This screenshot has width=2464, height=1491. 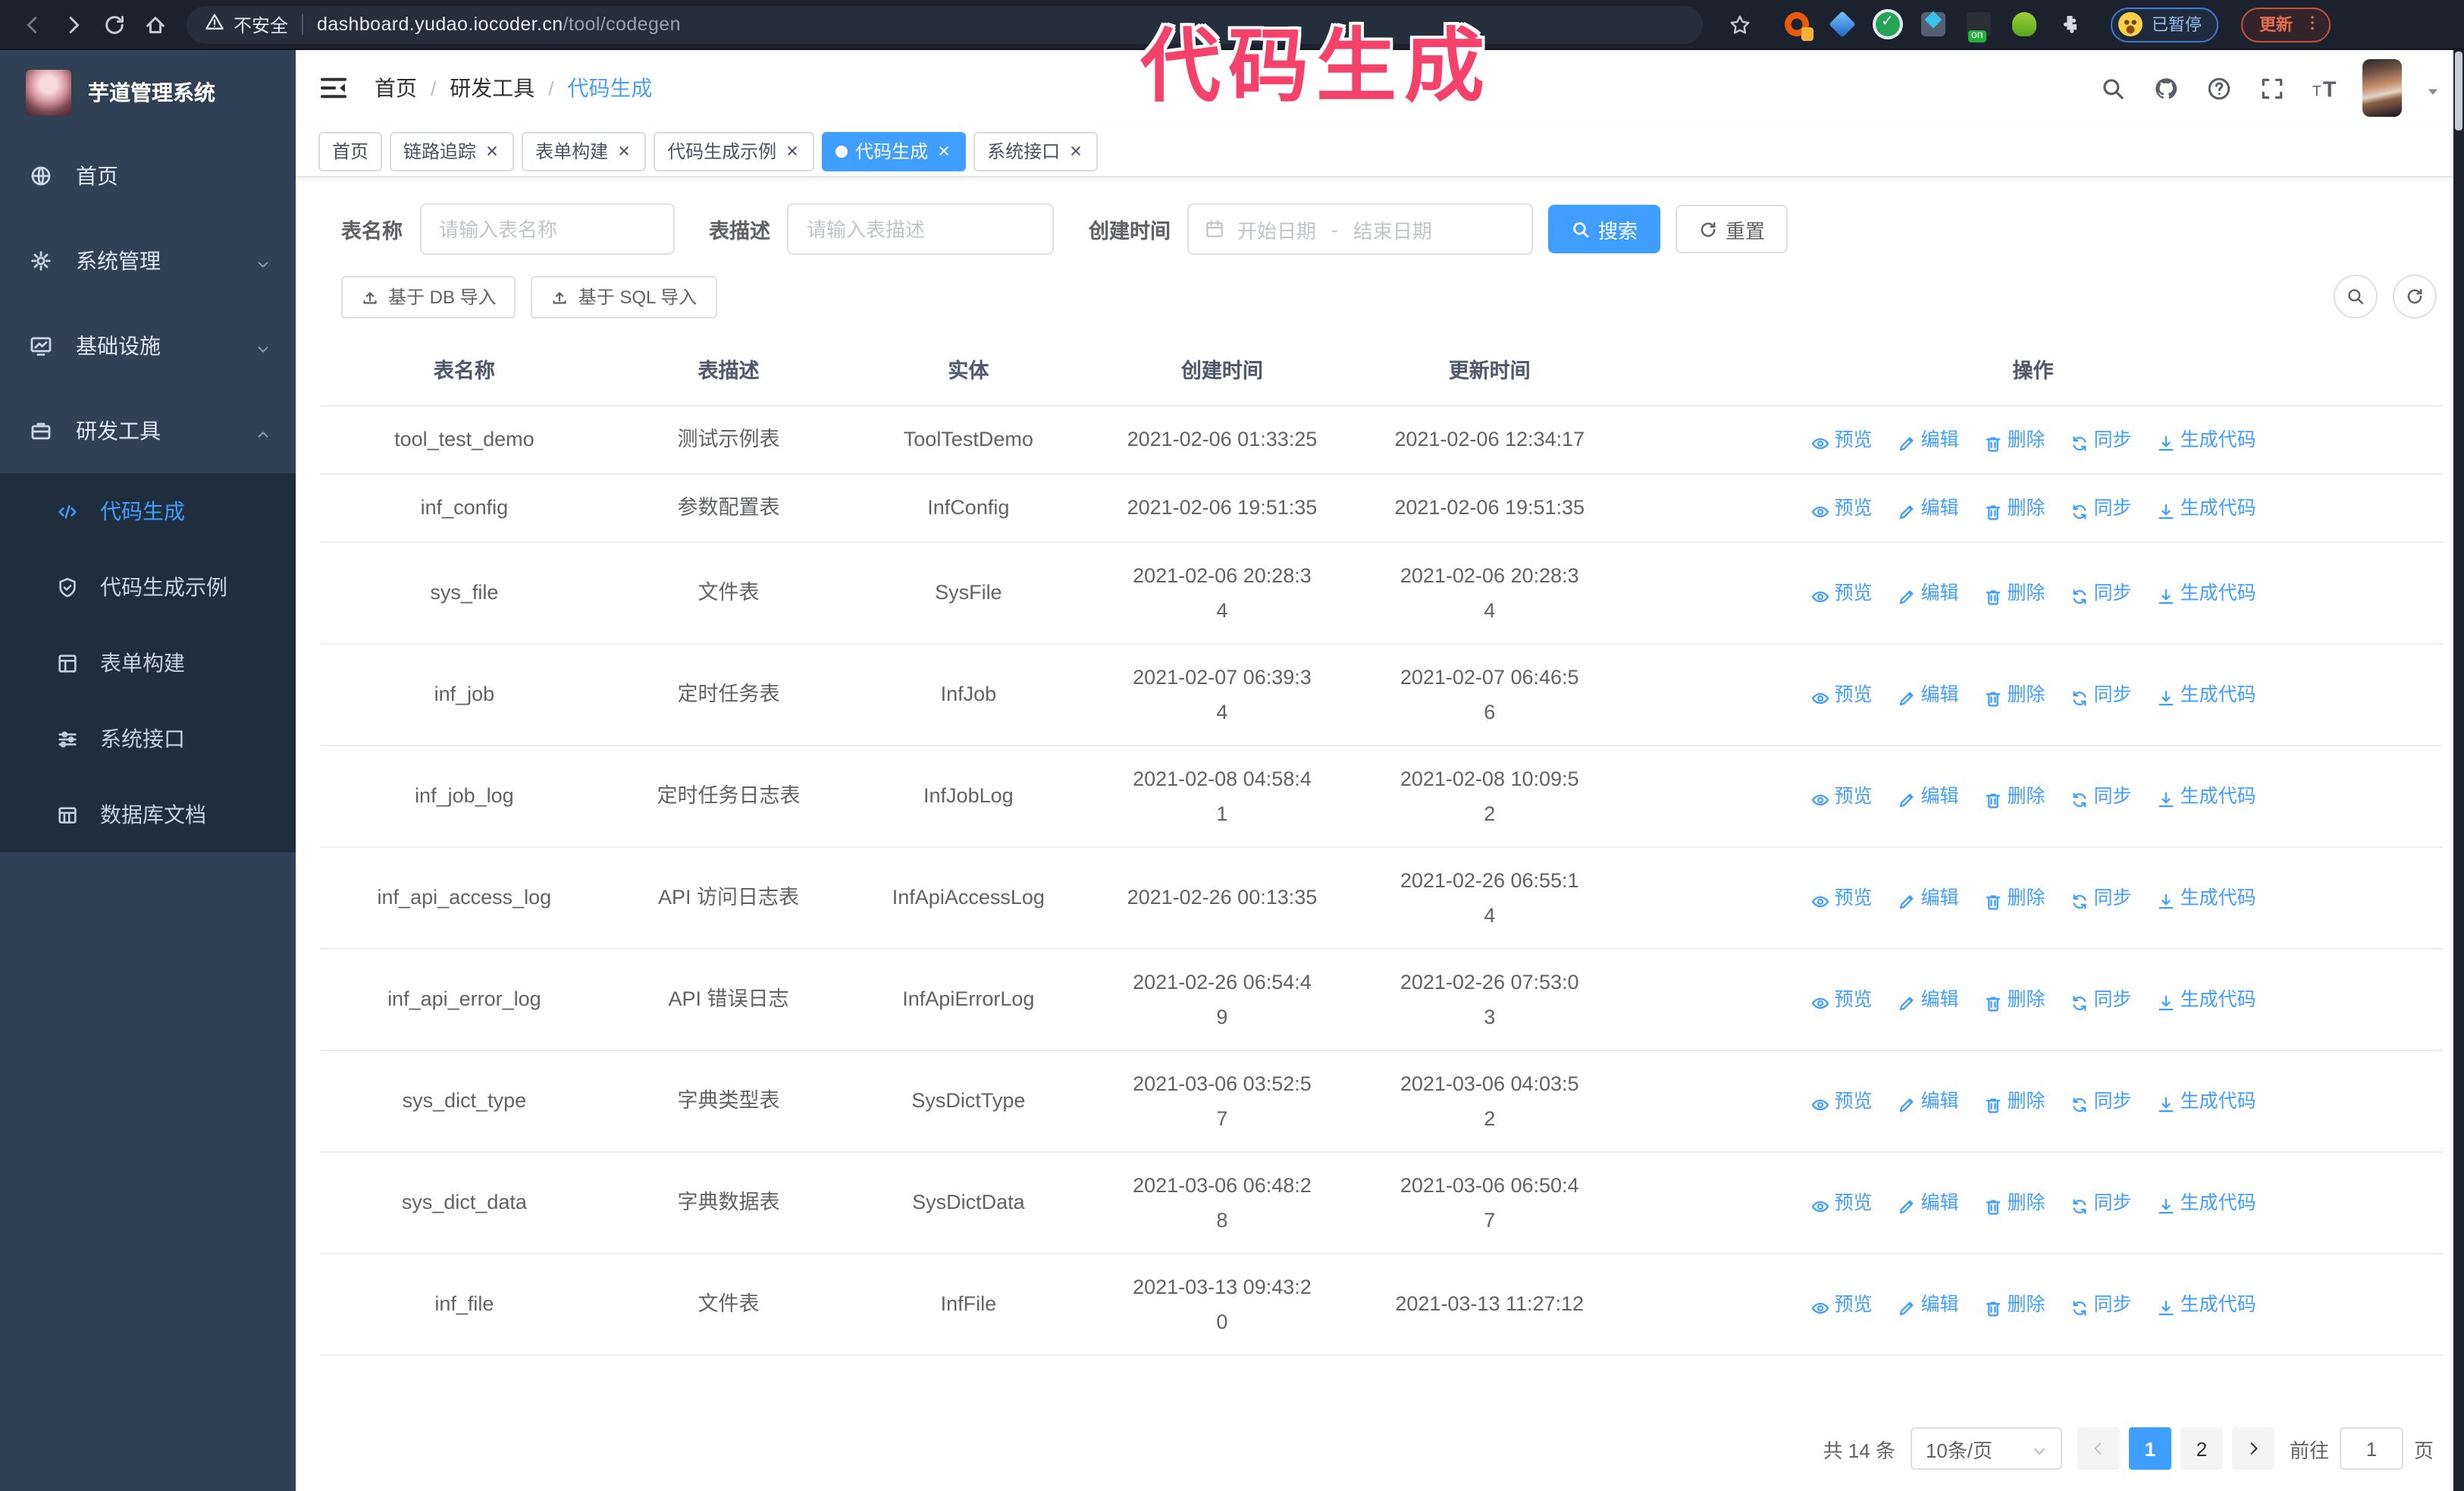 I want to click on import-sql-button: 基于 SQL 导入, so click(x=624, y=296).